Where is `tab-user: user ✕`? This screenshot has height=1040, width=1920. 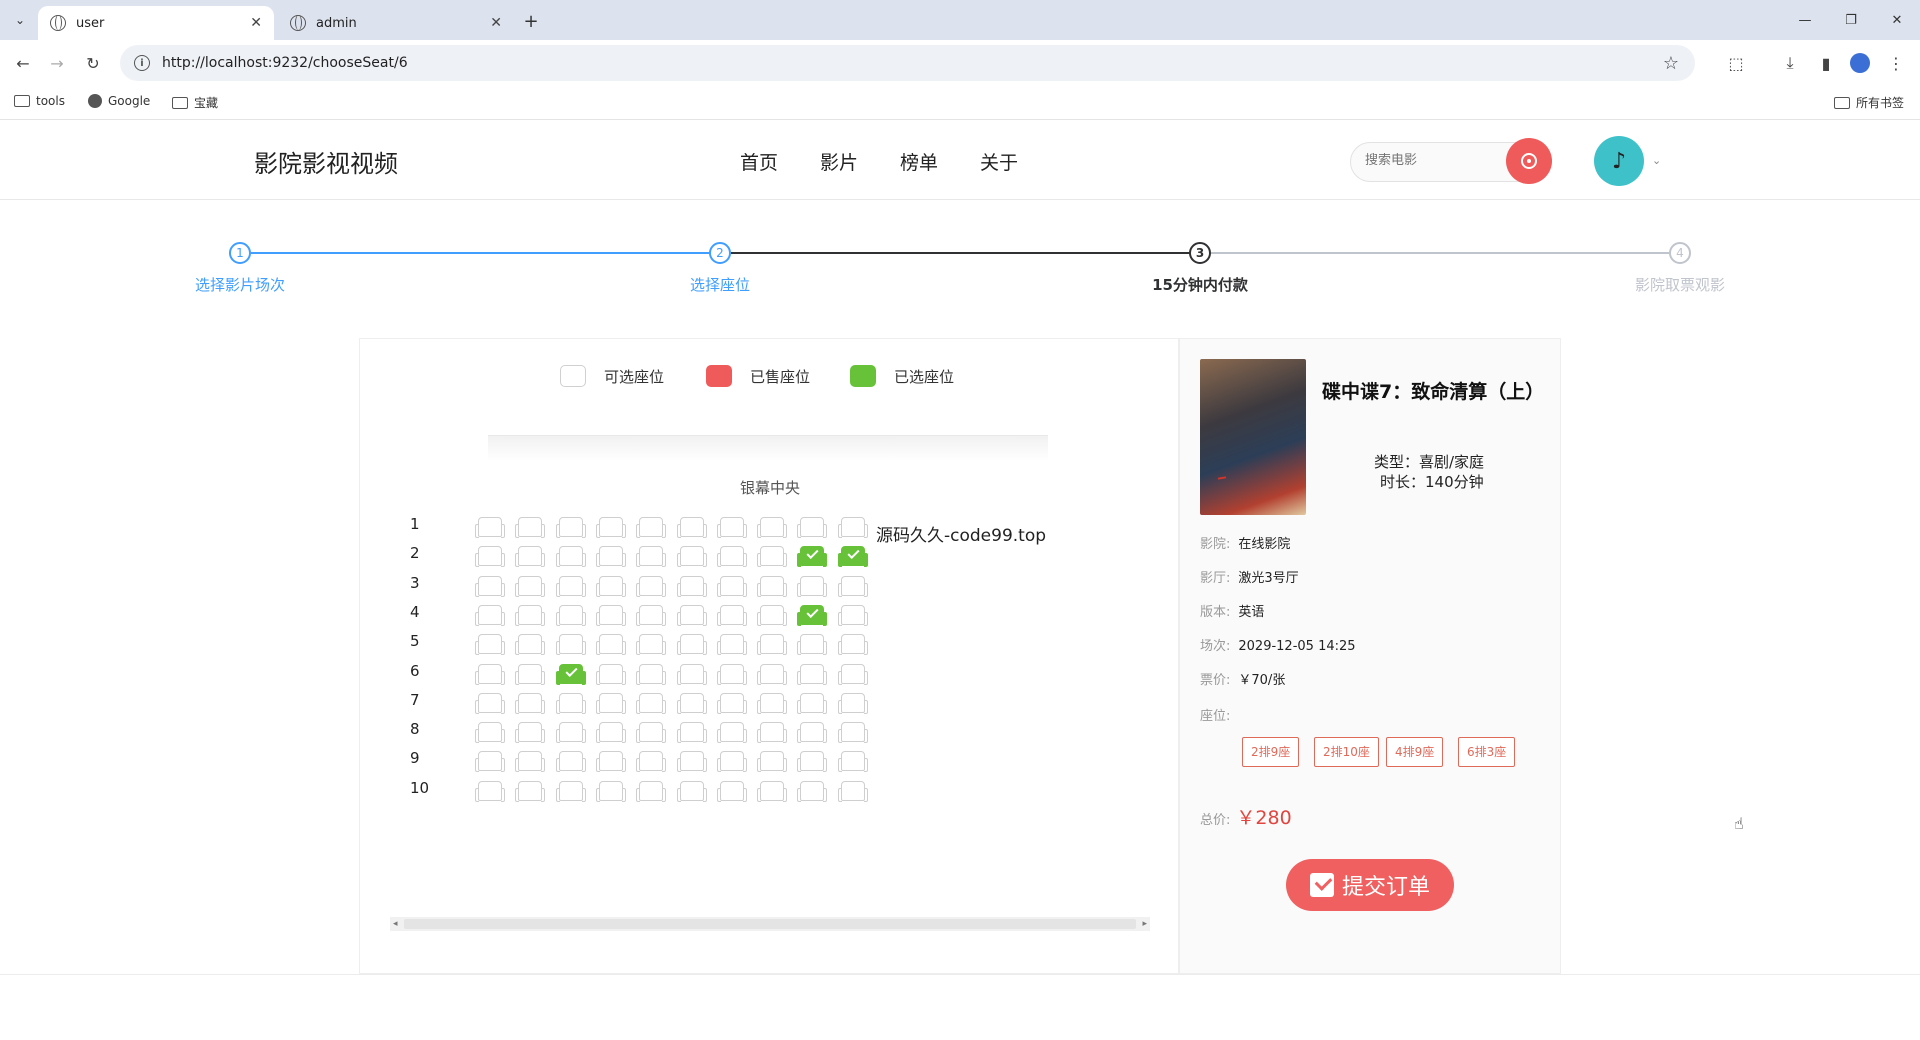 tab-user: user ✕ is located at coordinates (156, 23).